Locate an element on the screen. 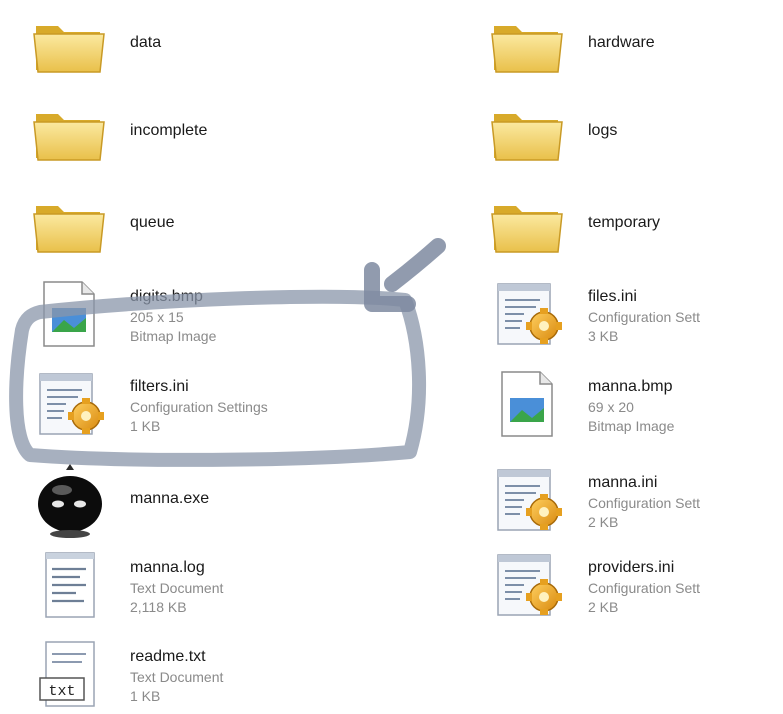 Image resolution: width=783 pixels, height=714 pixels. file-item: manna.exe is located at coordinates (210, 500).